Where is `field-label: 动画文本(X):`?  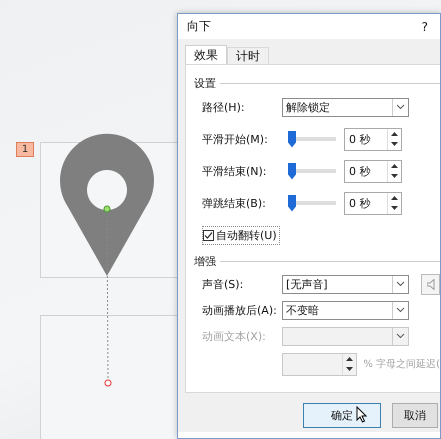
field-label: 动画文本(X): is located at coordinates (234, 336).